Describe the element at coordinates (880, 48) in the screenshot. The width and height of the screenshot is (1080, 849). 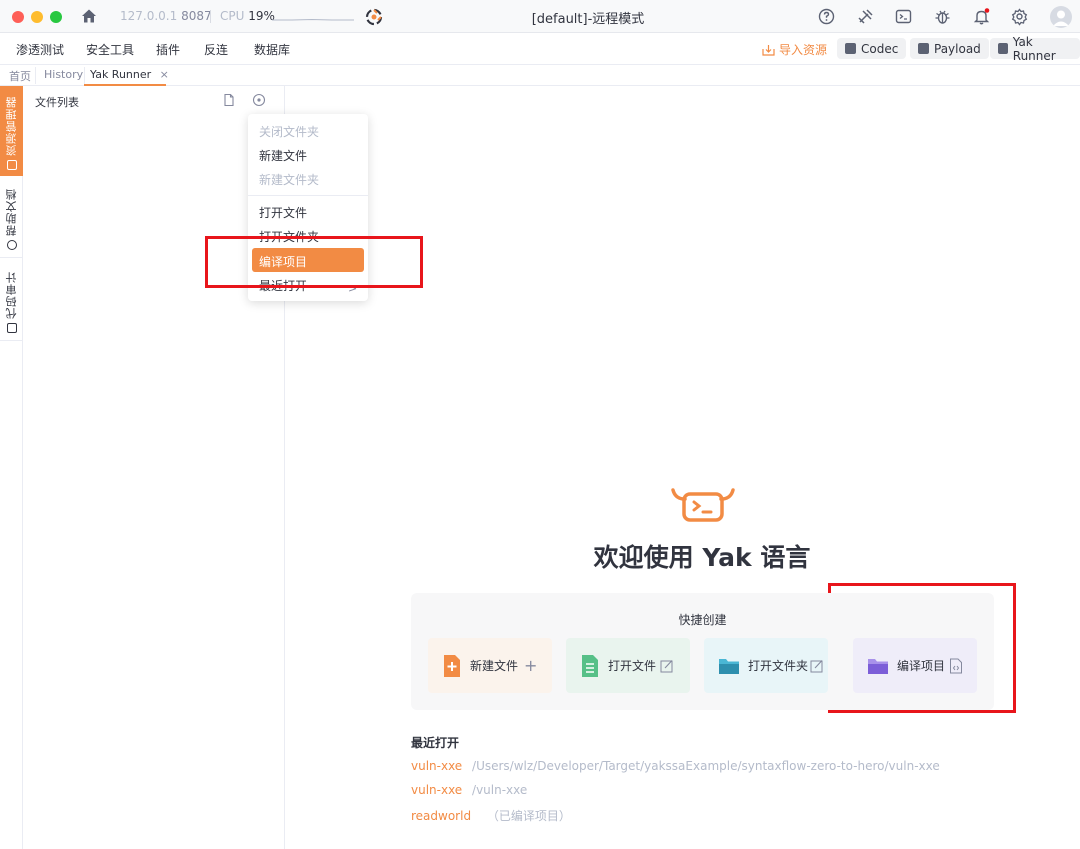
I see `codec-label: Codec` at that location.